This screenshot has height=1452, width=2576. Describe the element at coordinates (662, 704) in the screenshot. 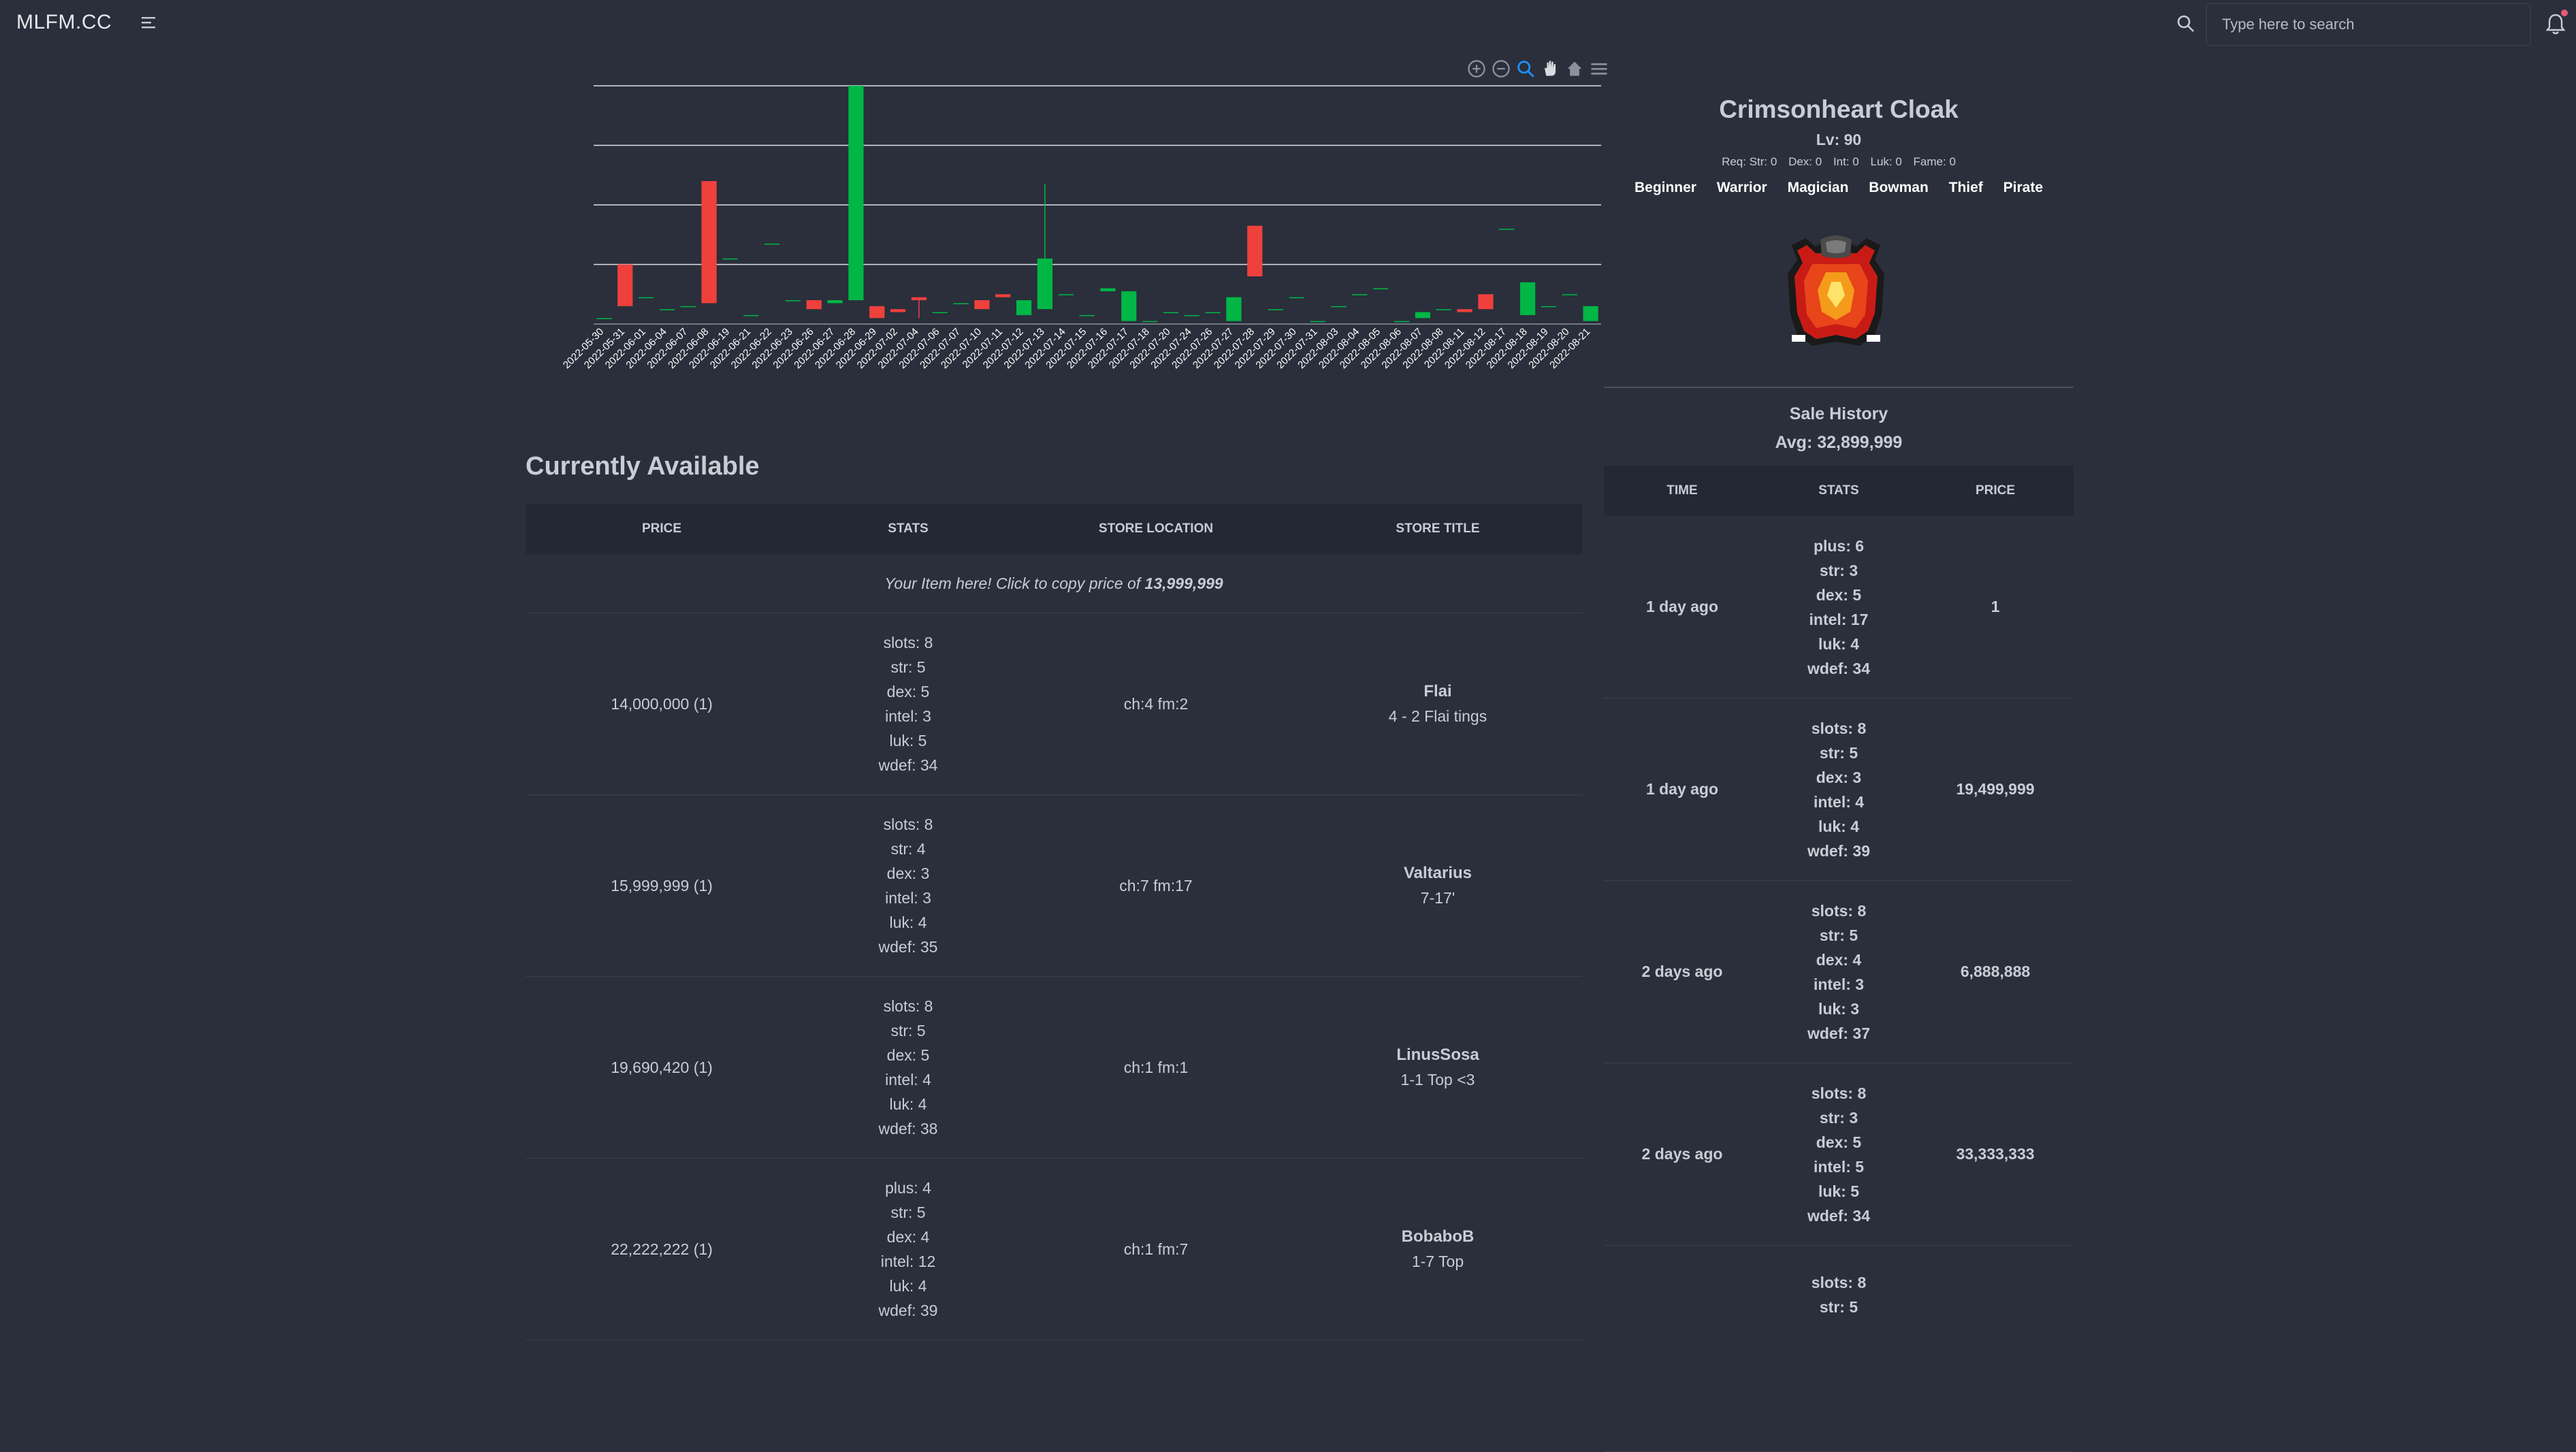

I see `listing-price: 14,000,000 (1)` at that location.